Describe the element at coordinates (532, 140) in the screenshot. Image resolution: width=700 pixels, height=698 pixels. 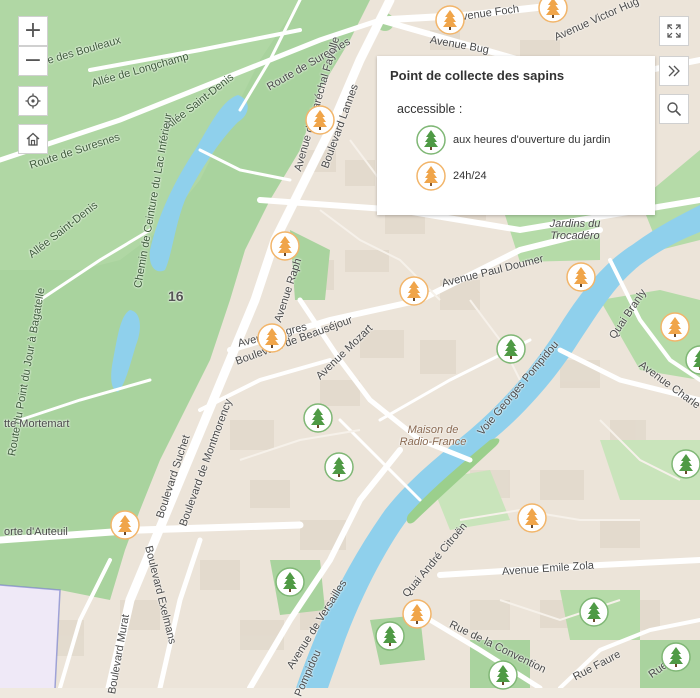
I see `legend-item-green-label: aux heures d'ouverture du jardin` at that location.